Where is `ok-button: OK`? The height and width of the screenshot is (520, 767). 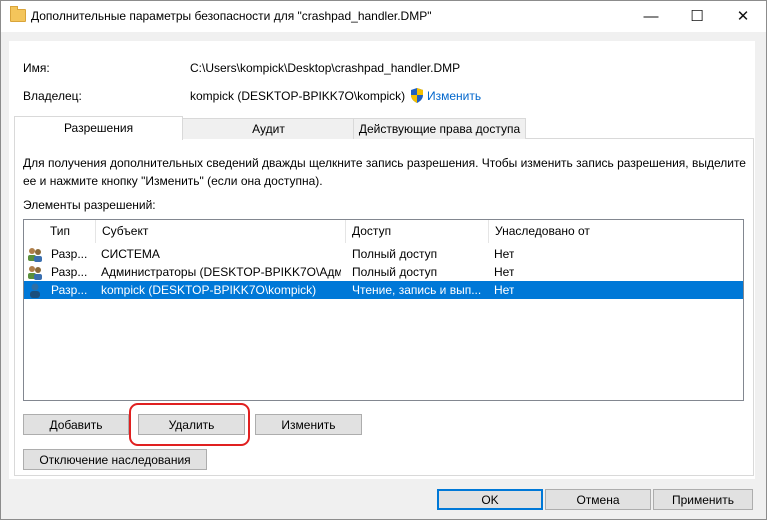 ok-button: OK is located at coordinates (490, 499).